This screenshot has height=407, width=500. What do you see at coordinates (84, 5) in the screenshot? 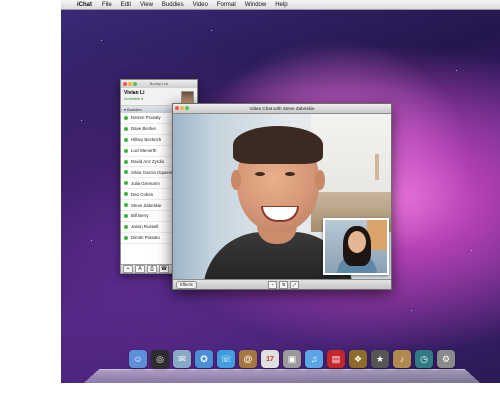
I see `menu-app-name: iChat` at bounding box center [84, 5].